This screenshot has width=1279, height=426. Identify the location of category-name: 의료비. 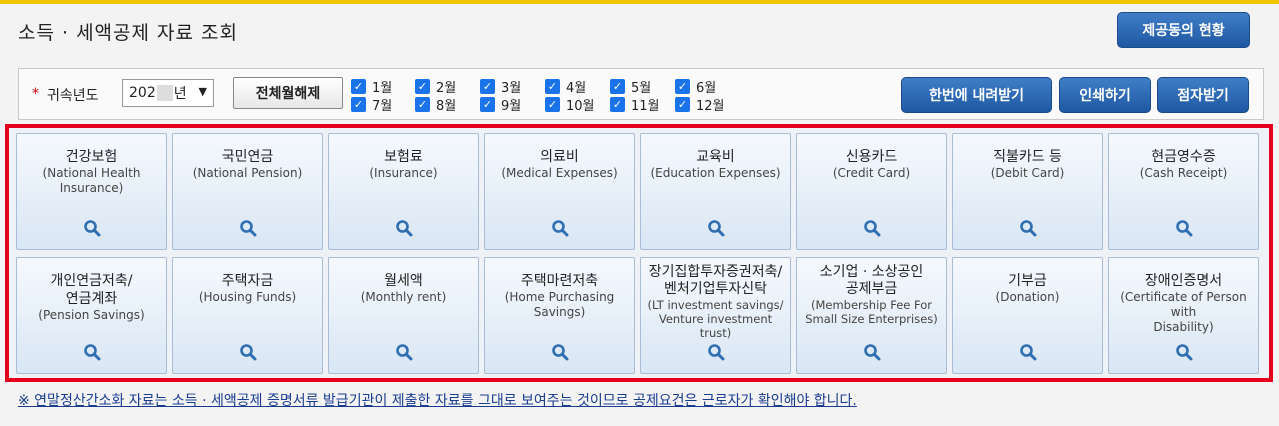
(559, 157).